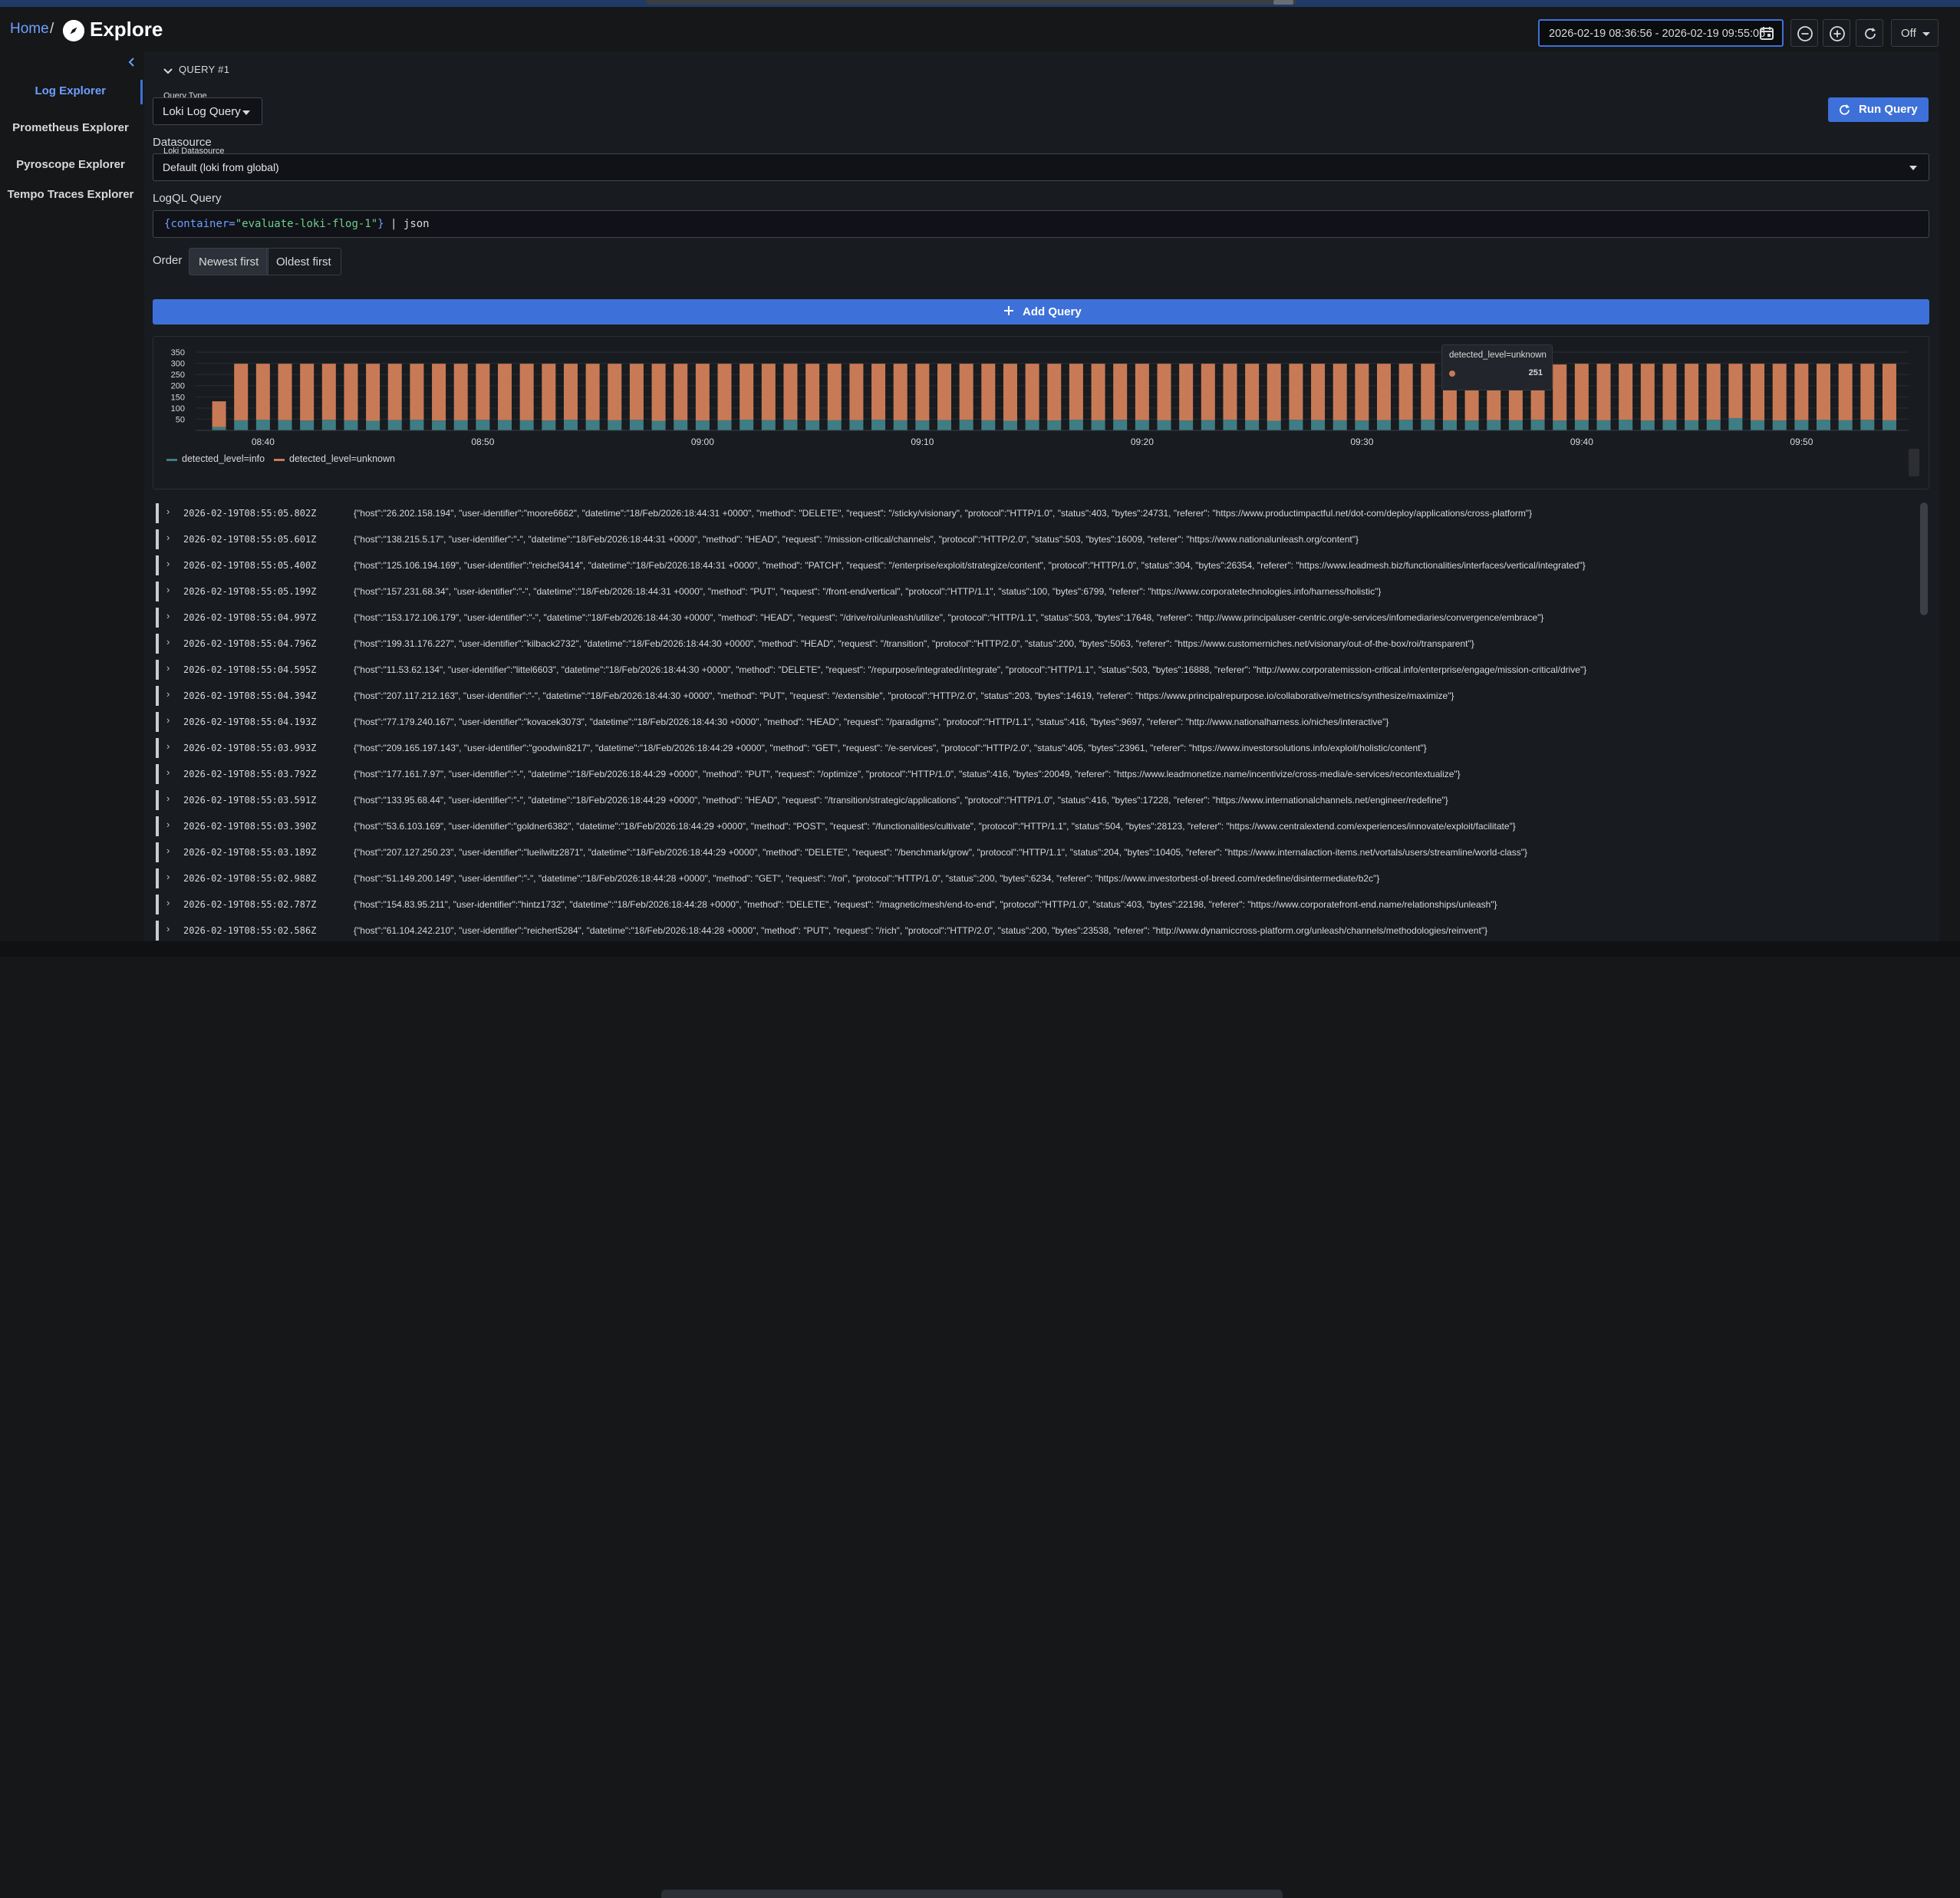 This screenshot has width=1960, height=1898. Describe the element at coordinates (70, 164) in the screenshot. I see `sidebar-item-pyroscope-explorer: Pyroscope Explorer` at that location.